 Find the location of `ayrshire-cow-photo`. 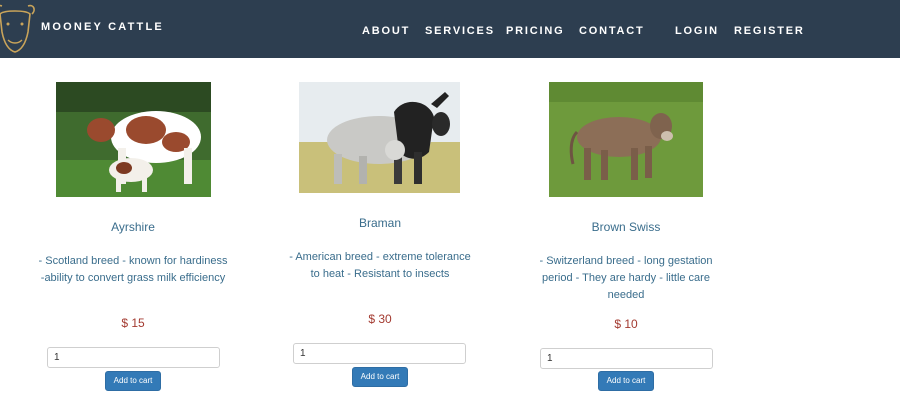

ayrshire-cow-photo is located at coordinates (133, 139).